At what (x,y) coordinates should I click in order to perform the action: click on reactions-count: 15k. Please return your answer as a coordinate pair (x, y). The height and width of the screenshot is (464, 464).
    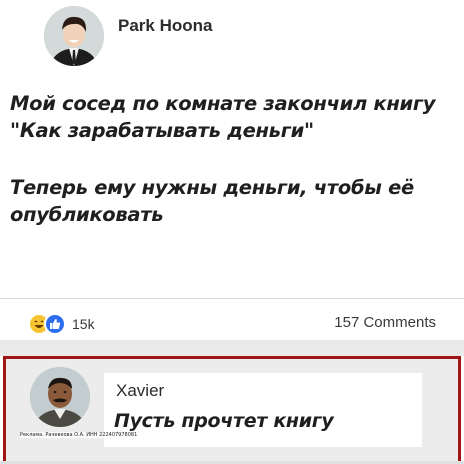
    Looking at the image, I should click on (83, 324).